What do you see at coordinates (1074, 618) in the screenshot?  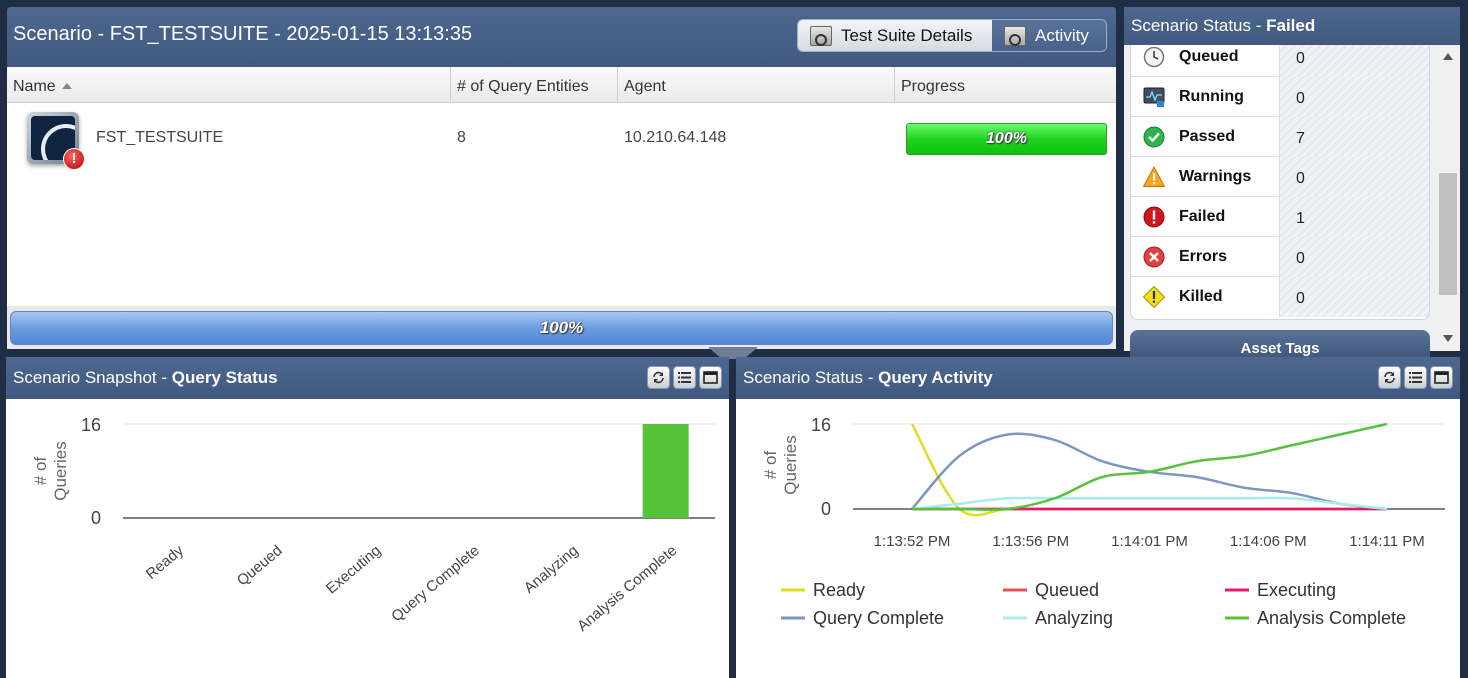 I see `legend-label: Analyzing` at bounding box center [1074, 618].